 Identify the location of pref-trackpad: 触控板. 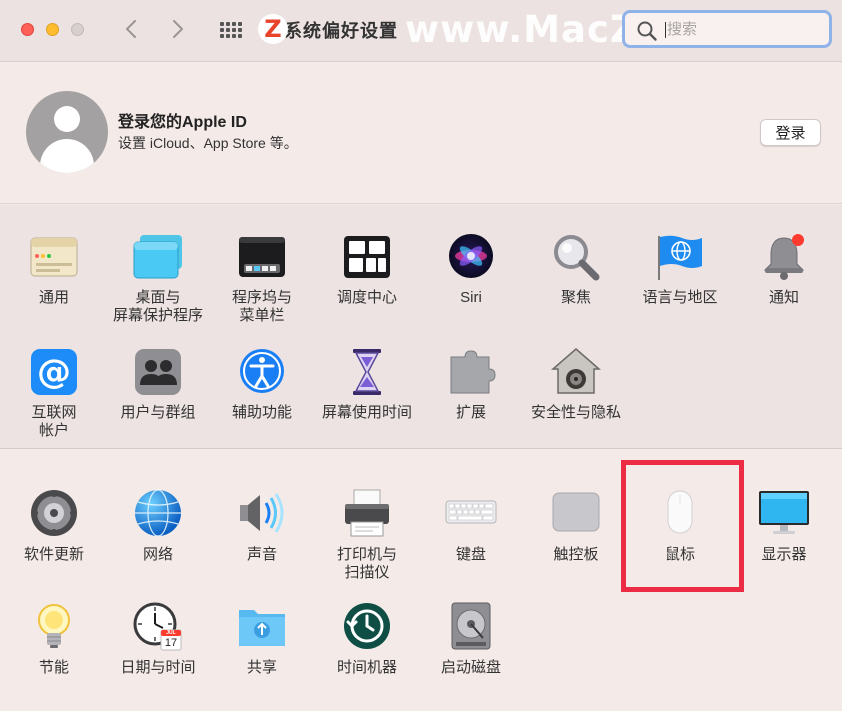
(576, 526).